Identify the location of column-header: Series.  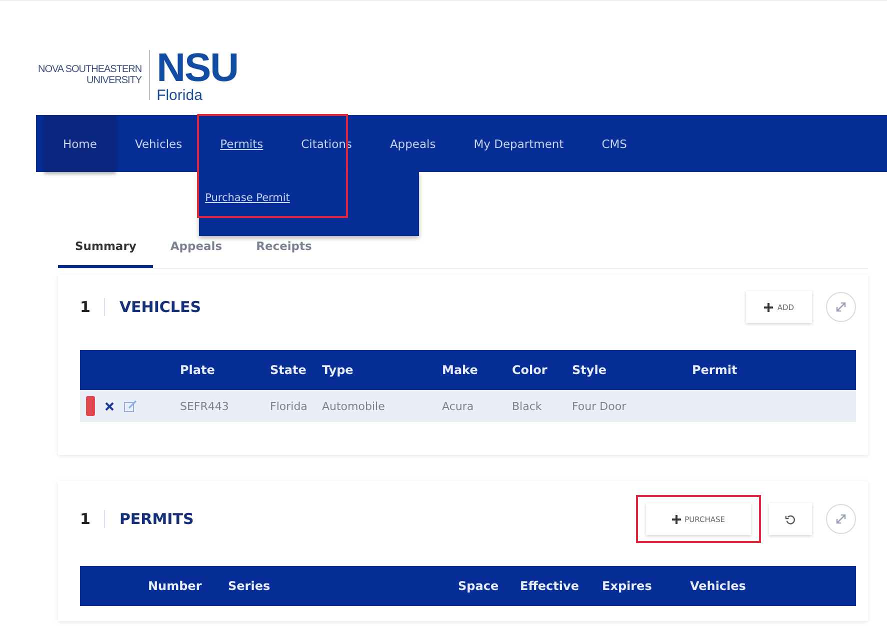
(250, 586).